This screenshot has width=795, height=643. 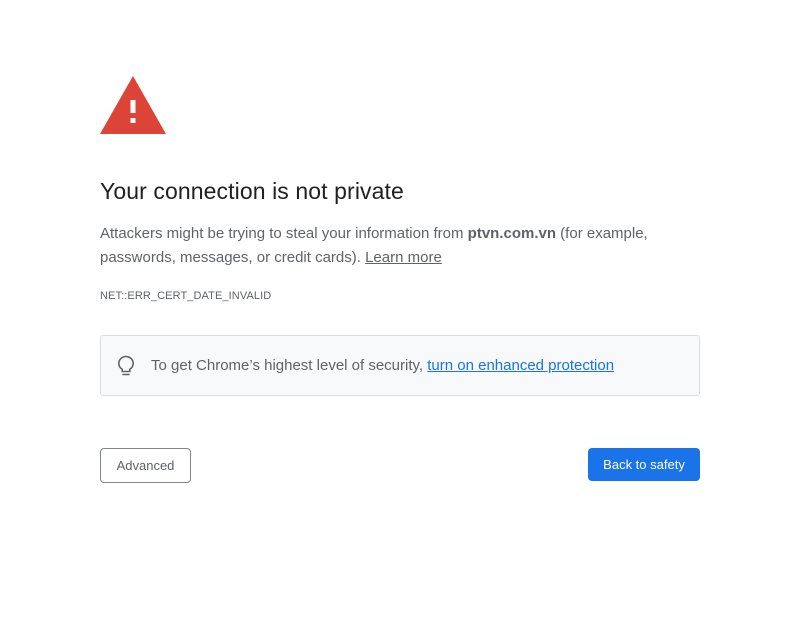 What do you see at coordinates (252, 191) in the screenshot?
I see `page-title: Your connection is not private` at bounding box center [252, 191].